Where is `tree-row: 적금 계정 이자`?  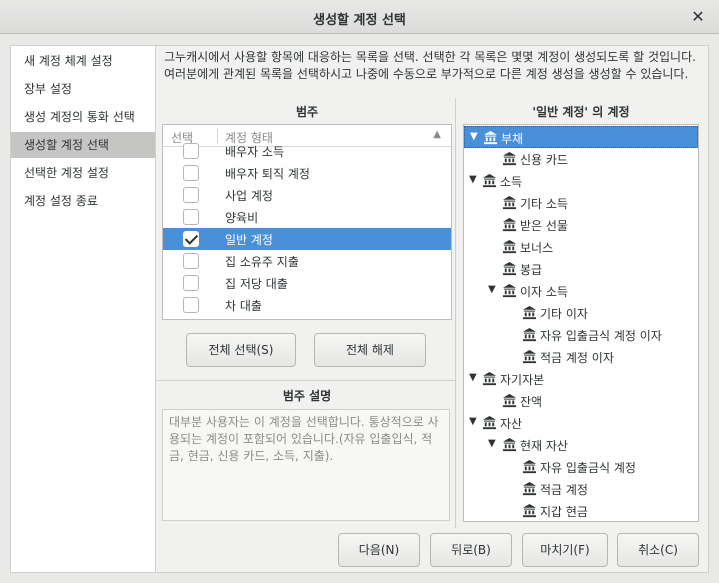 tree-row: 적금 계정 이자 is located at coordinates (581, 357).